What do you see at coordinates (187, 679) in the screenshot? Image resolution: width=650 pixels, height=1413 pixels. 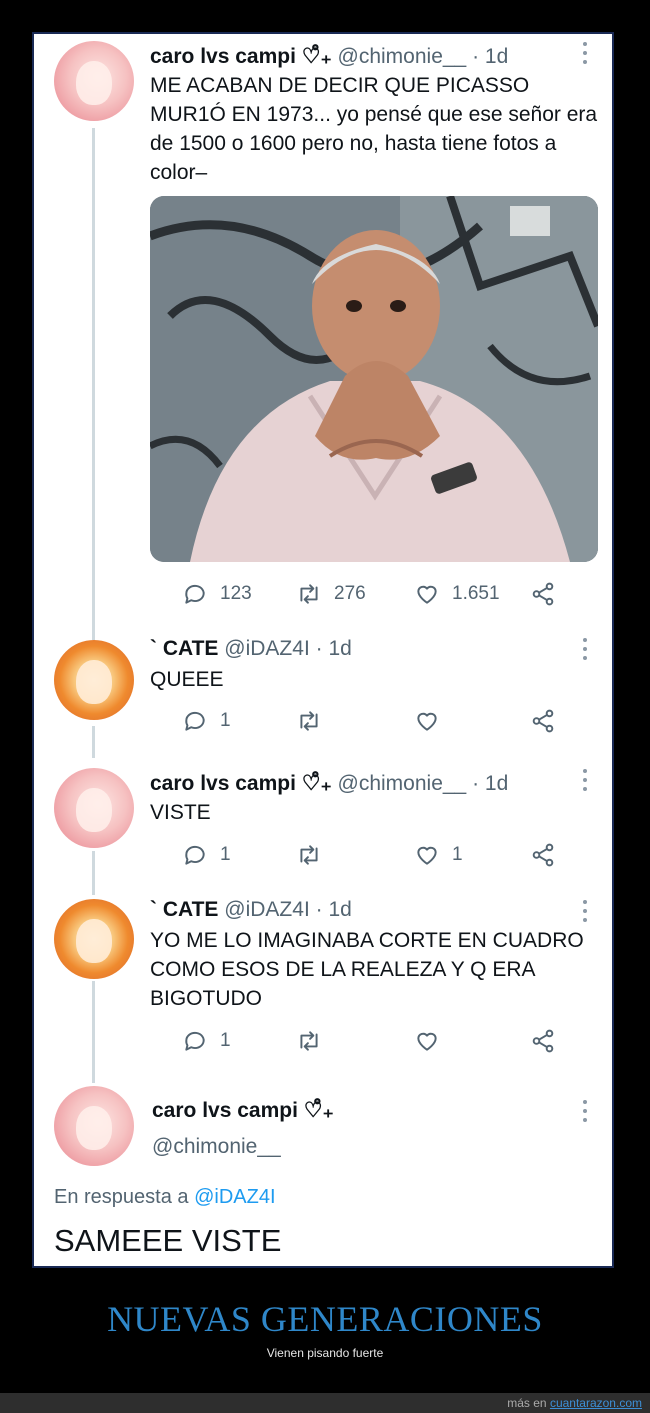 I see `tweet-text: QUEEE` at bounding box center [187, 679].